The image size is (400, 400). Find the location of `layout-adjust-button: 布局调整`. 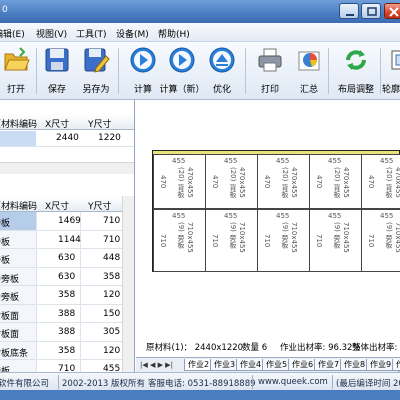

layout-adjust-button: 布局调整 is located at coordinates (356, 70).